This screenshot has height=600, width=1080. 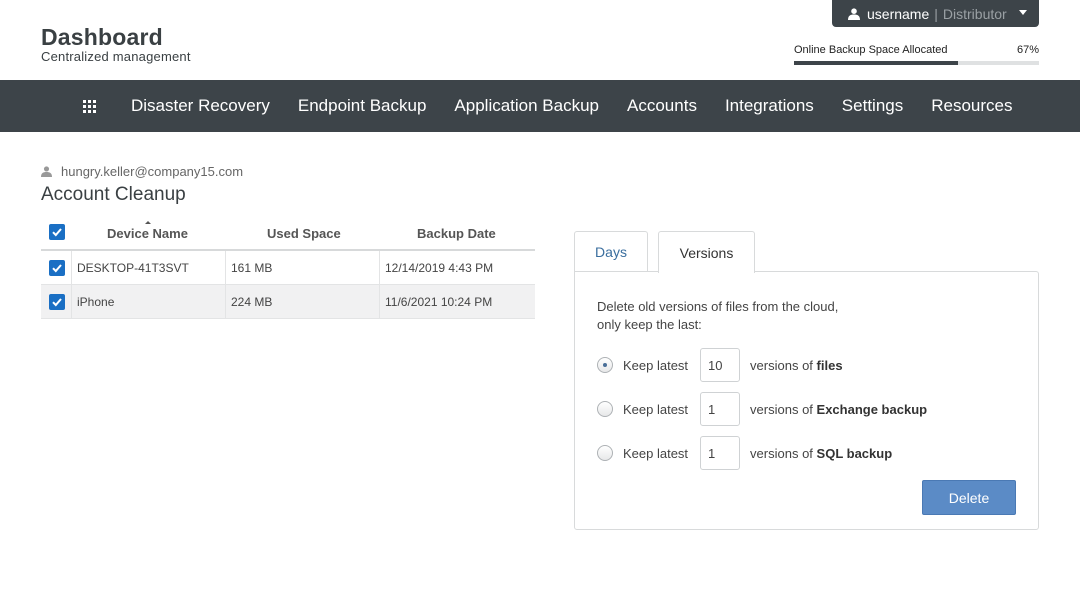 What do you see at coordinates (769, 106) in the screenshot?
I see `nav-item-integrations: Integrations` at bounding box center [769, 106].